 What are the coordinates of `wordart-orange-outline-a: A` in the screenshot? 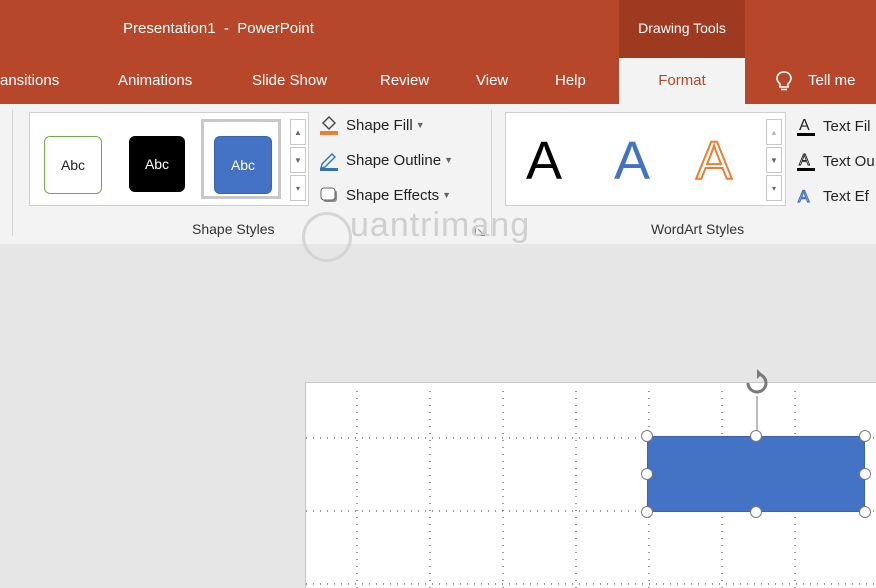 It's located at (714, 161).